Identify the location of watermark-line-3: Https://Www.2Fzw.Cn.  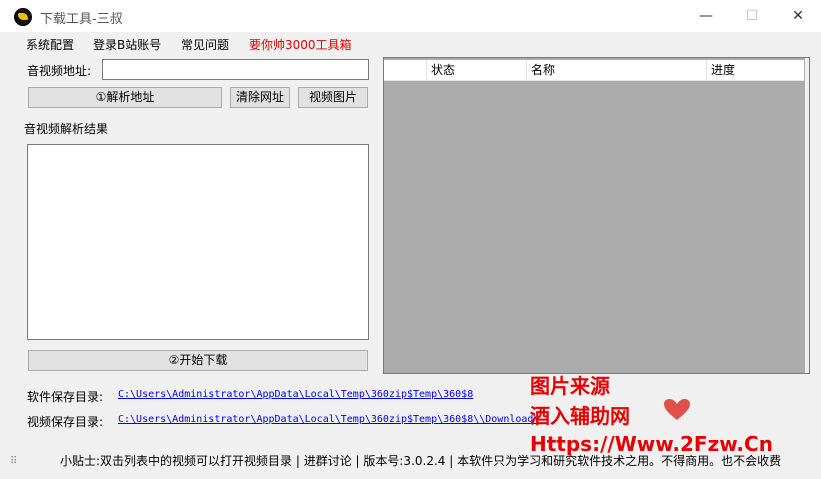
(651, 444).